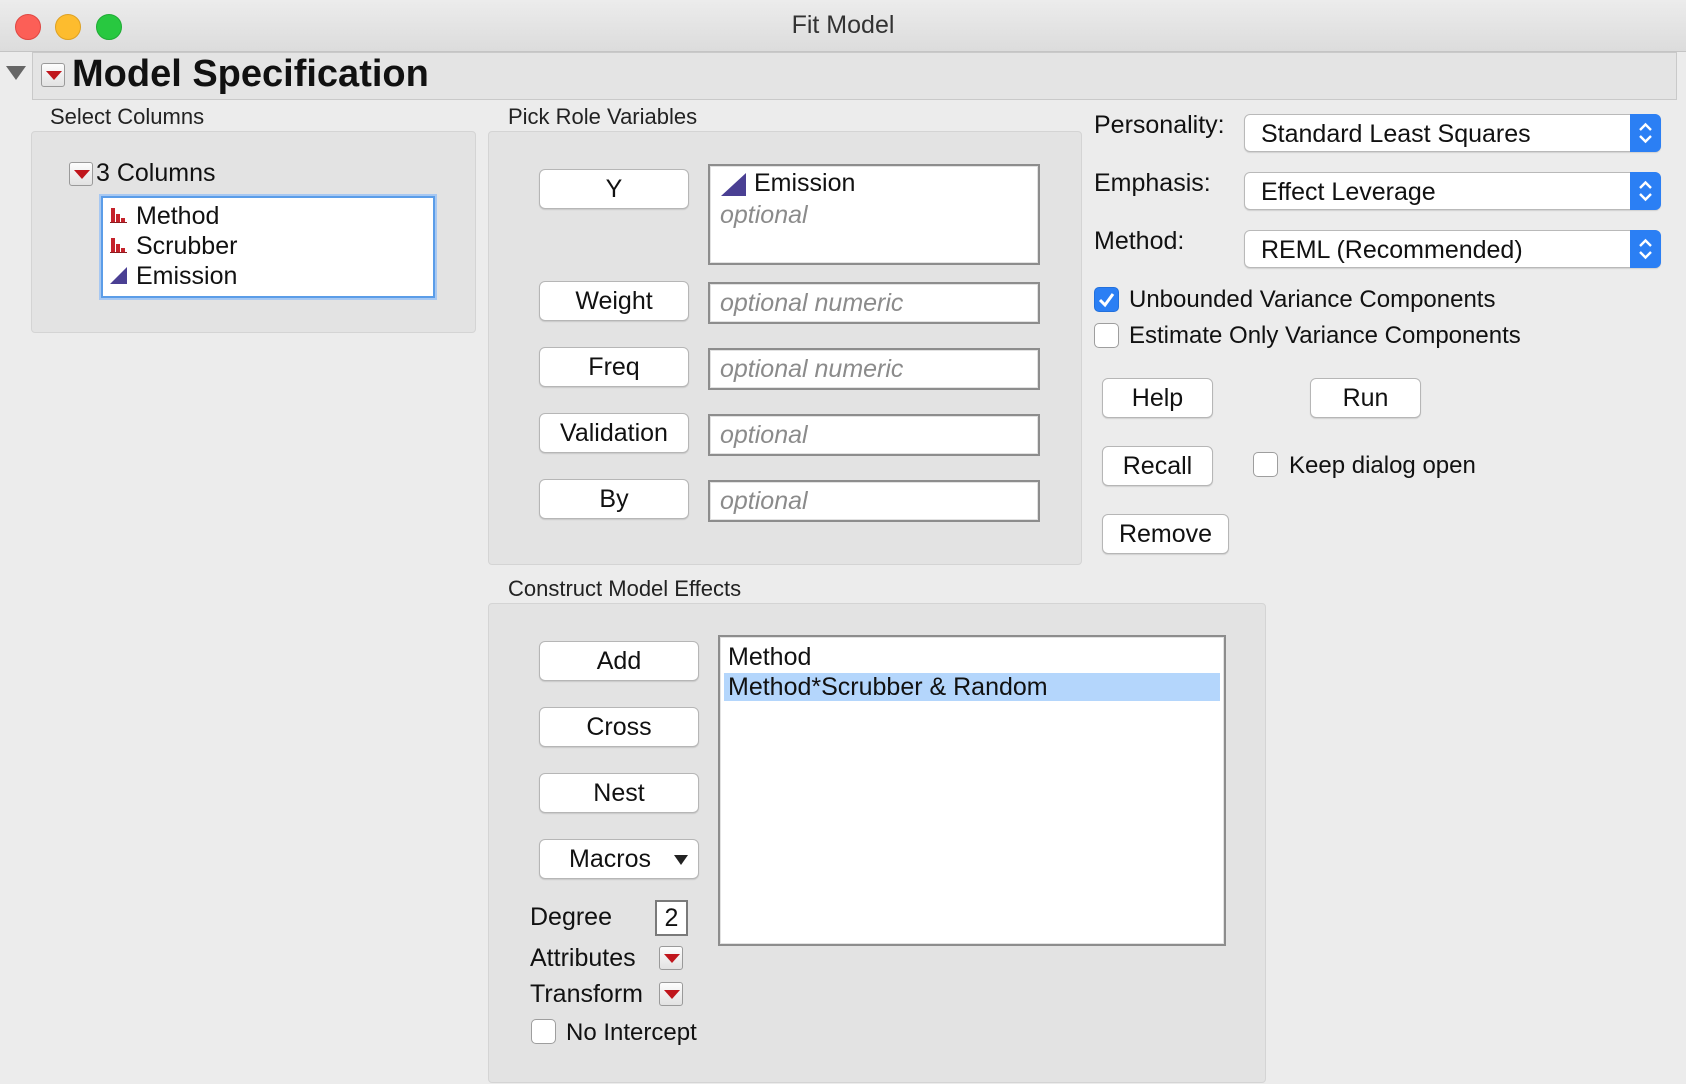  I want to click on chevron-down-icon, so click(681, 860).